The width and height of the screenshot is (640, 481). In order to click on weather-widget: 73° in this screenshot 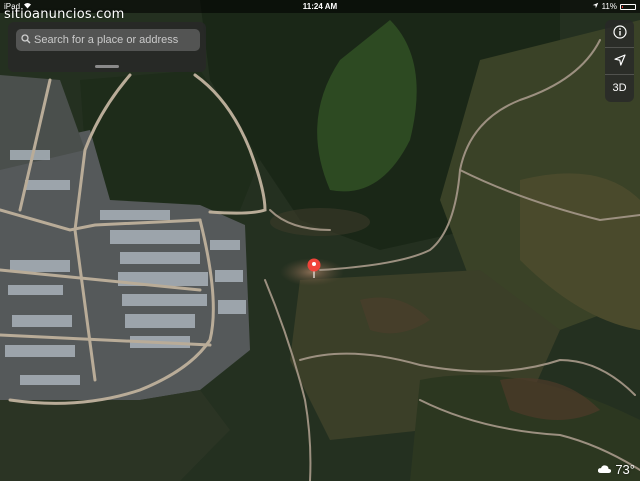, I will do `click(616, 469)`.